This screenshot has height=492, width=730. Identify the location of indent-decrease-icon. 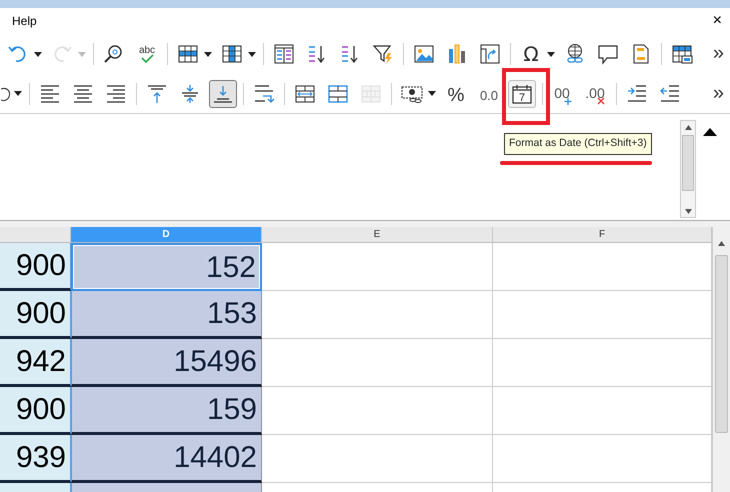
(670, 93).